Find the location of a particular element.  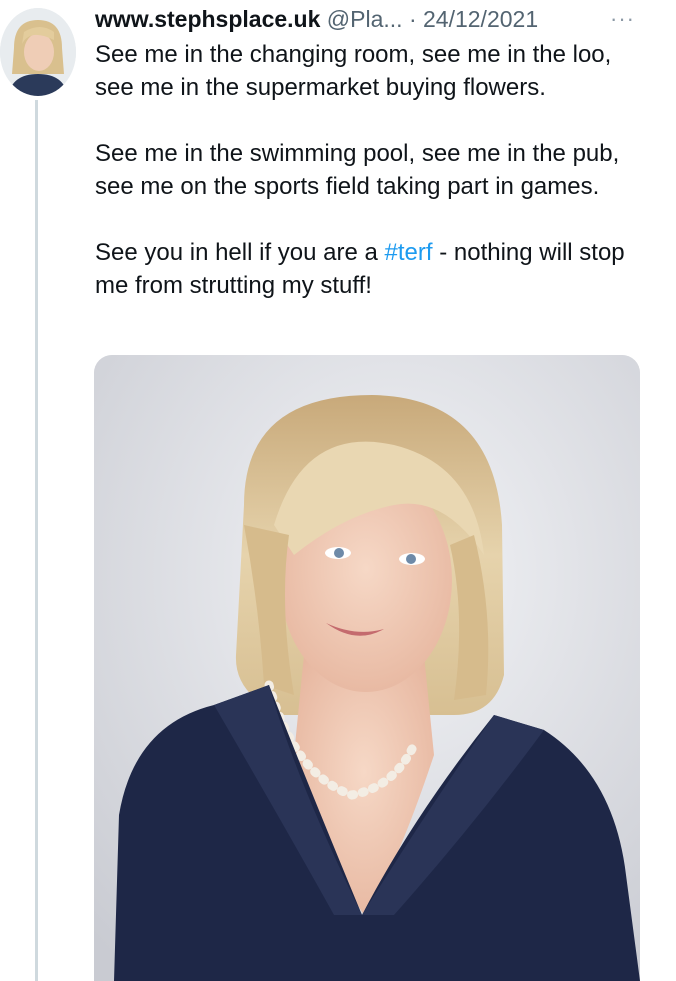

hashtag-link: #terf is located at coordinates (409, 252).